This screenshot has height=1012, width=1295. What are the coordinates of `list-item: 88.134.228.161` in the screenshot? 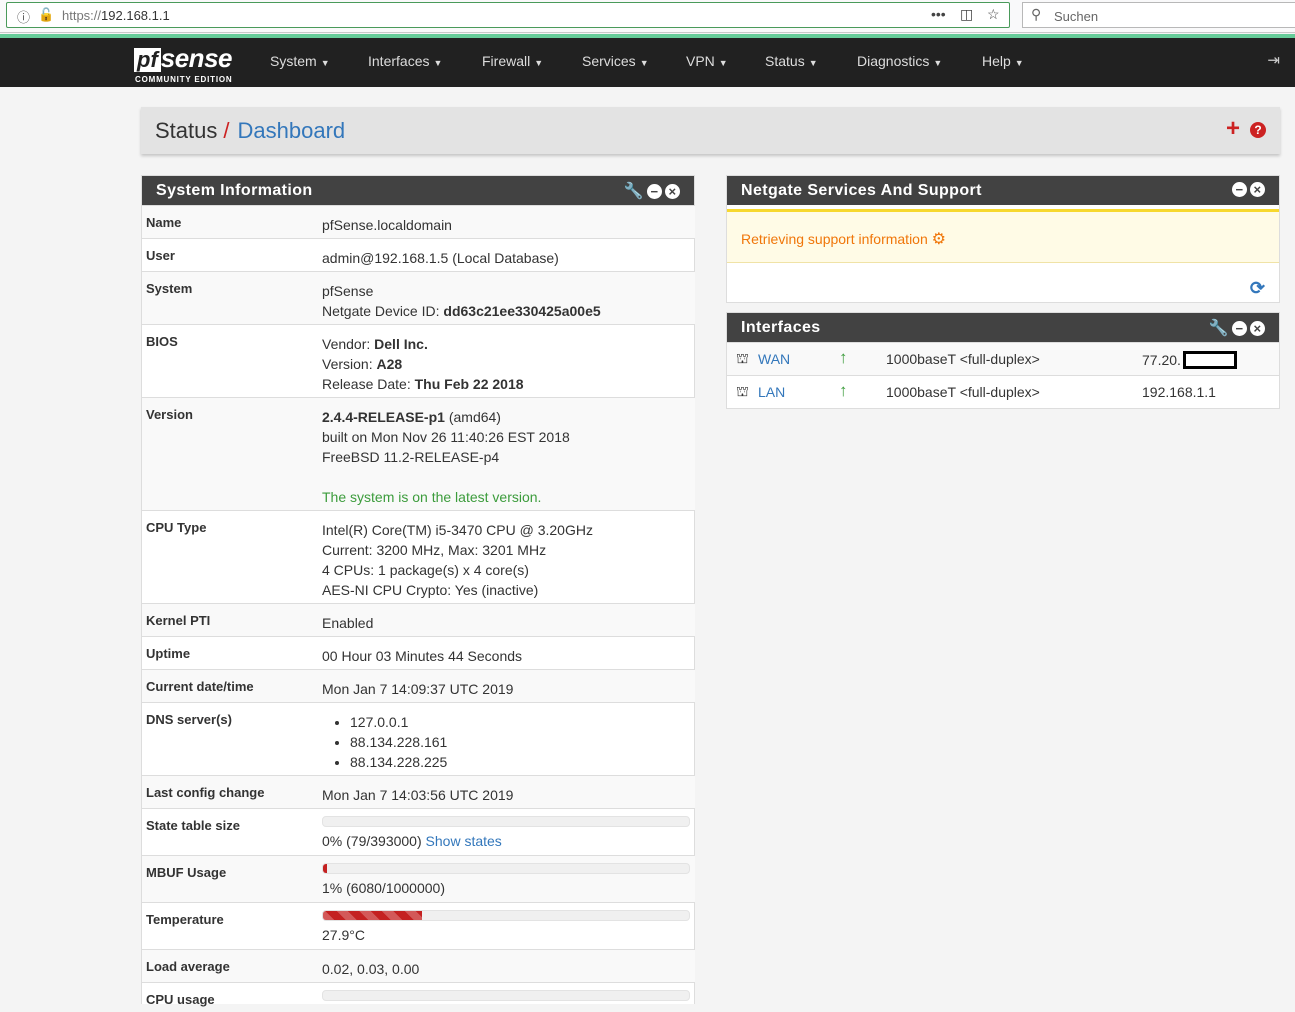 It's located at (398, 742).